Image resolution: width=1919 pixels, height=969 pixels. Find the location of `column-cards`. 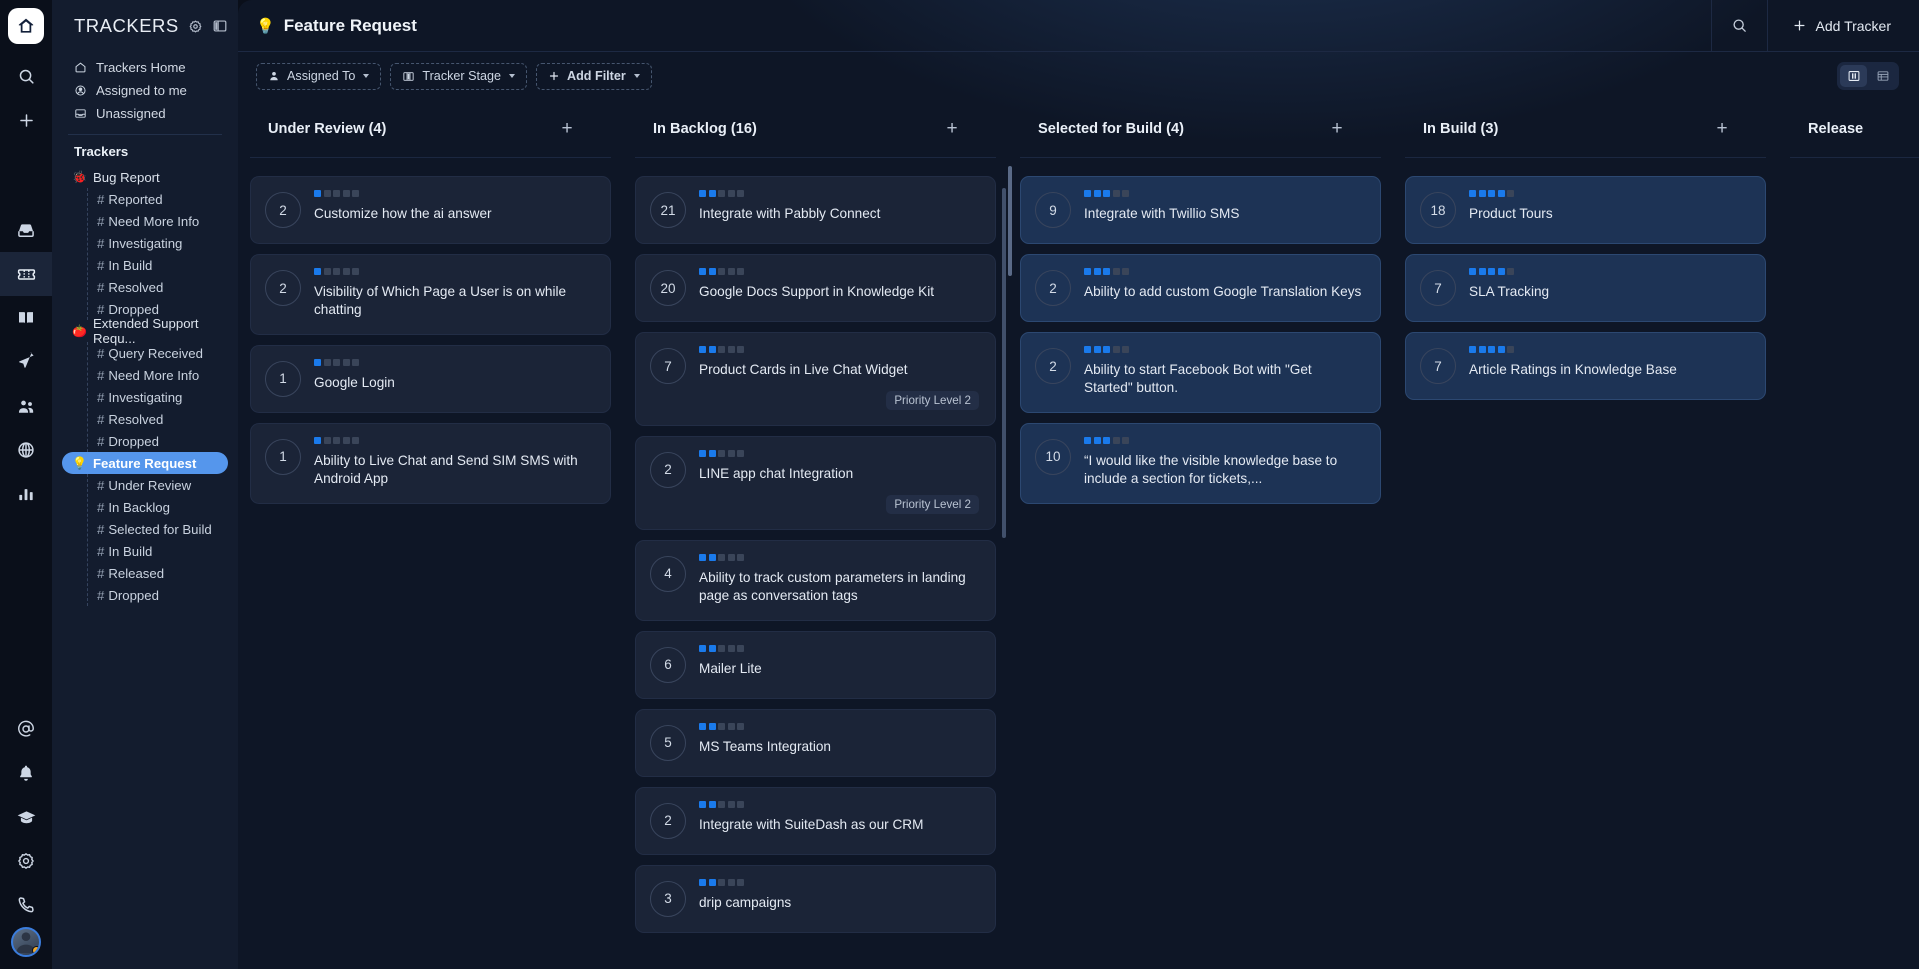

column-cards is located at coordinates (1848, 563).